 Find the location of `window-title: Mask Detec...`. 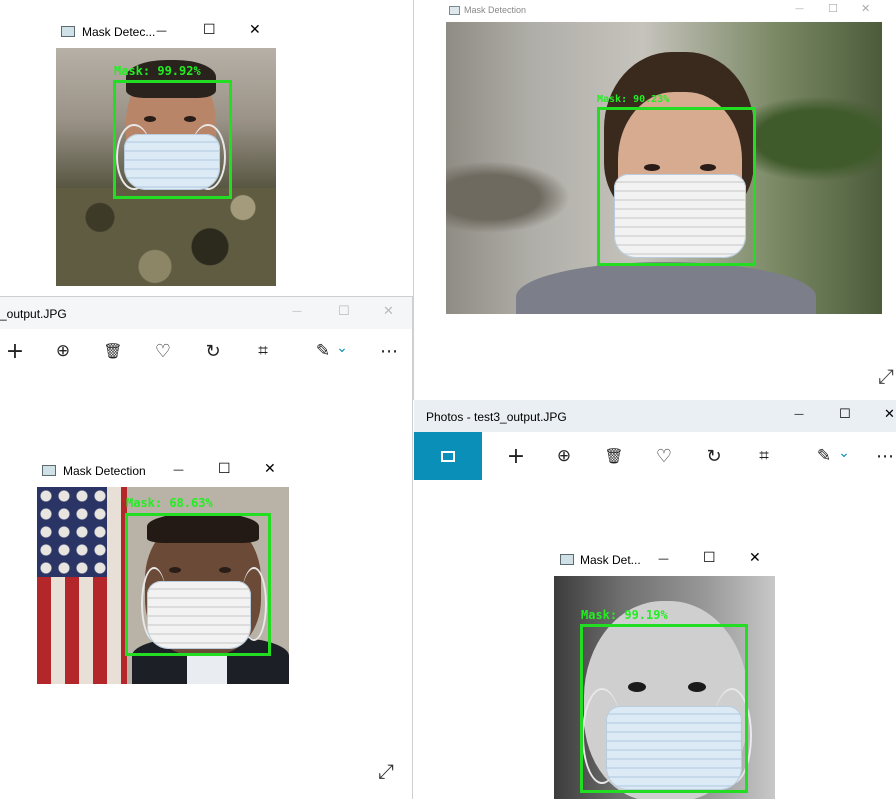

window-title: Mask Detec... is located at coordinates (119, 32).